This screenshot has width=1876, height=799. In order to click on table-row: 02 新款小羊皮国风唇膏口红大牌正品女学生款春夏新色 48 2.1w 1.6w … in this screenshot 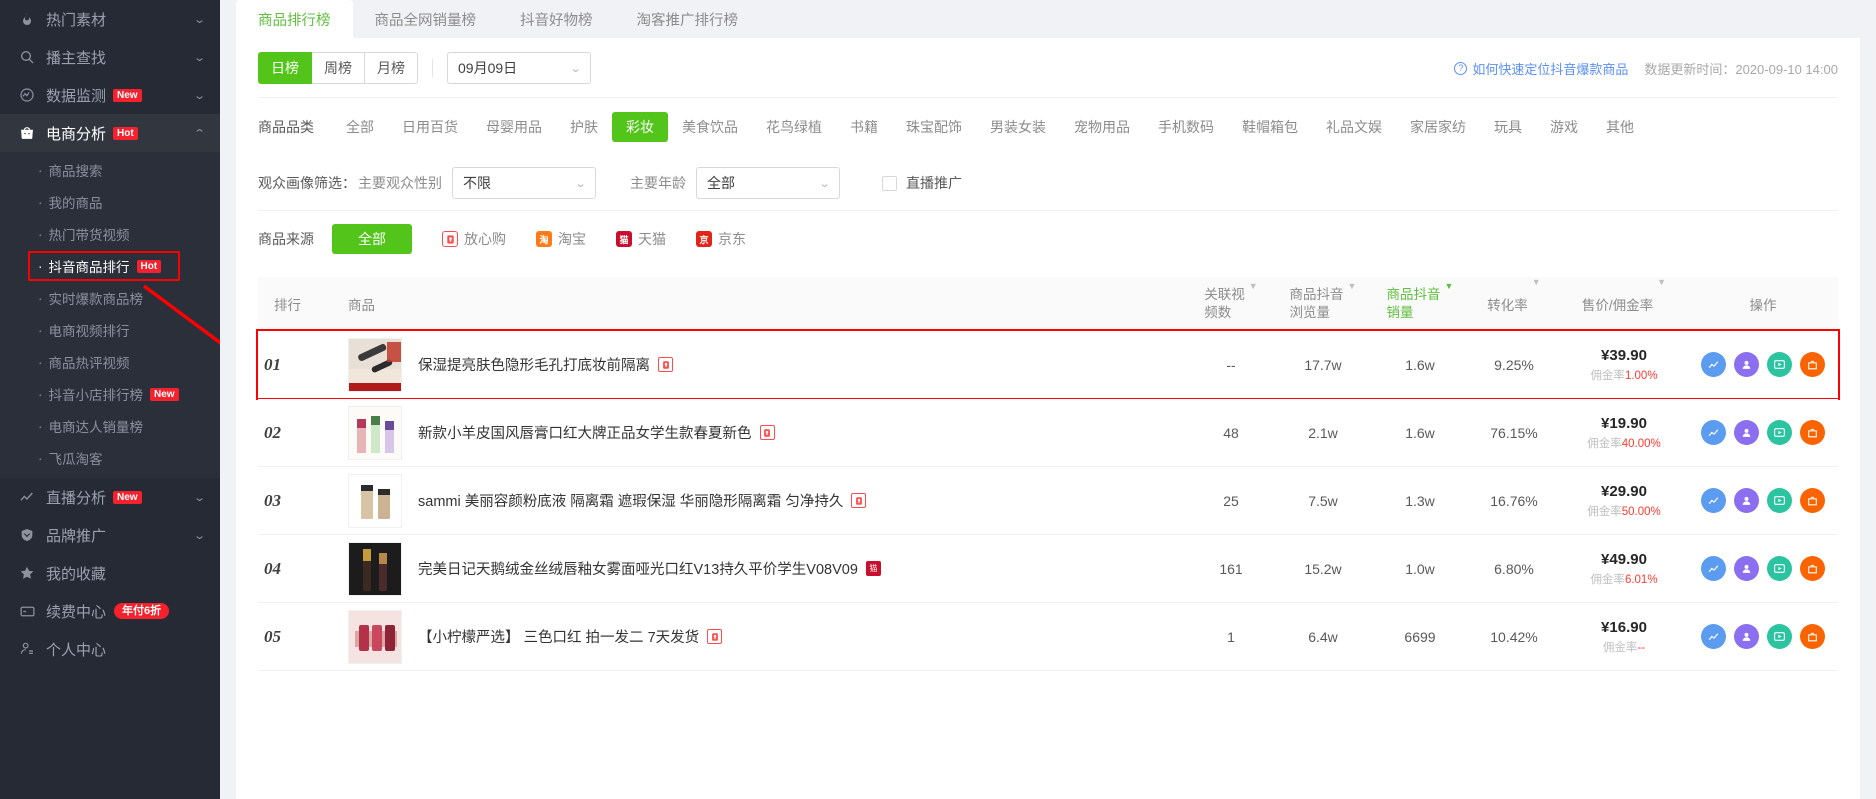, I will do `click(1048, 433)`.